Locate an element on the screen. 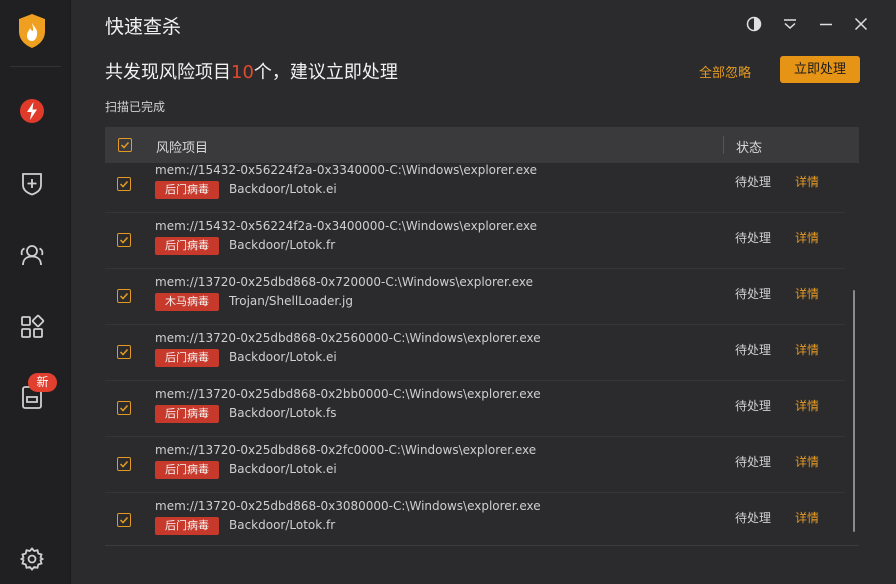 This screenshot has height=584, width=896. new-badge: 新 is located at coordinates (42, 382).